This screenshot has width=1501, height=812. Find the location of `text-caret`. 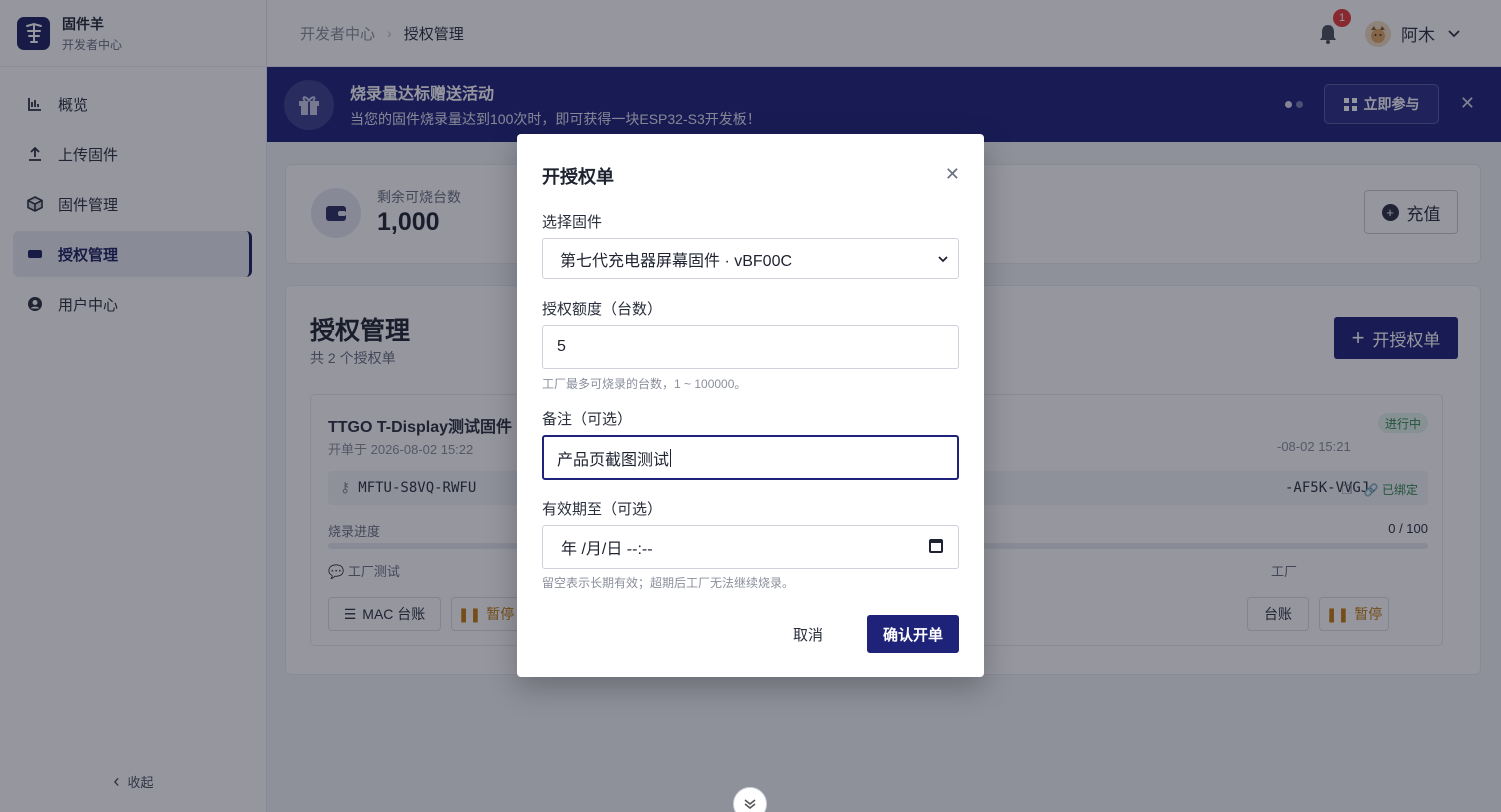

text-caret is located at coordinates (671, 457).